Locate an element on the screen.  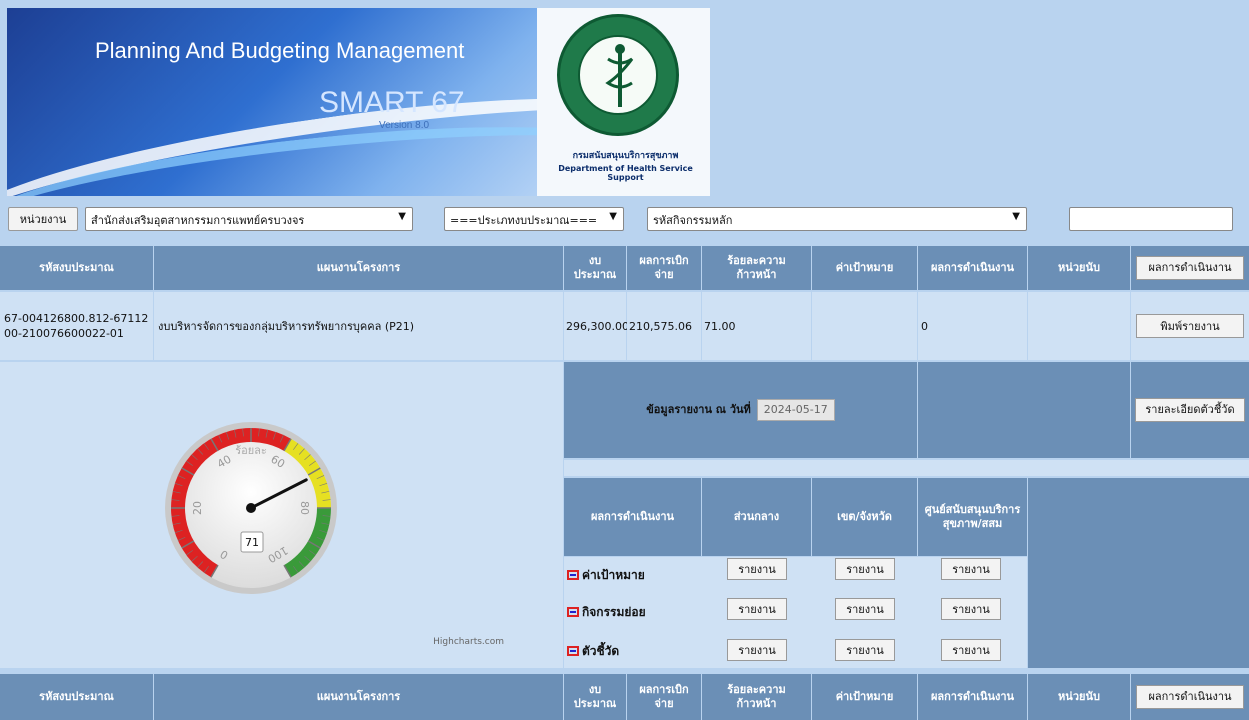
sub-header-central: ส่วนกลาง is located at coordinates (756, 517).